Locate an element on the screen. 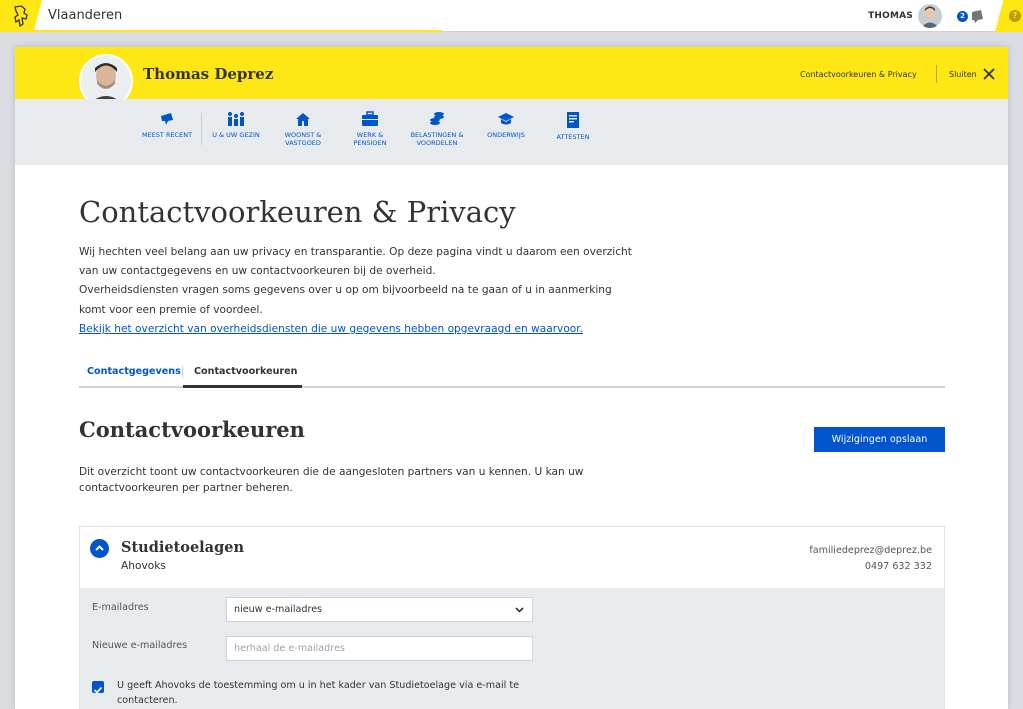 The width and height of the screenshot is (1023, 709). nav-item-werk-pensioen: WERK & PENSIOEN is located at coordinates (370, 129).